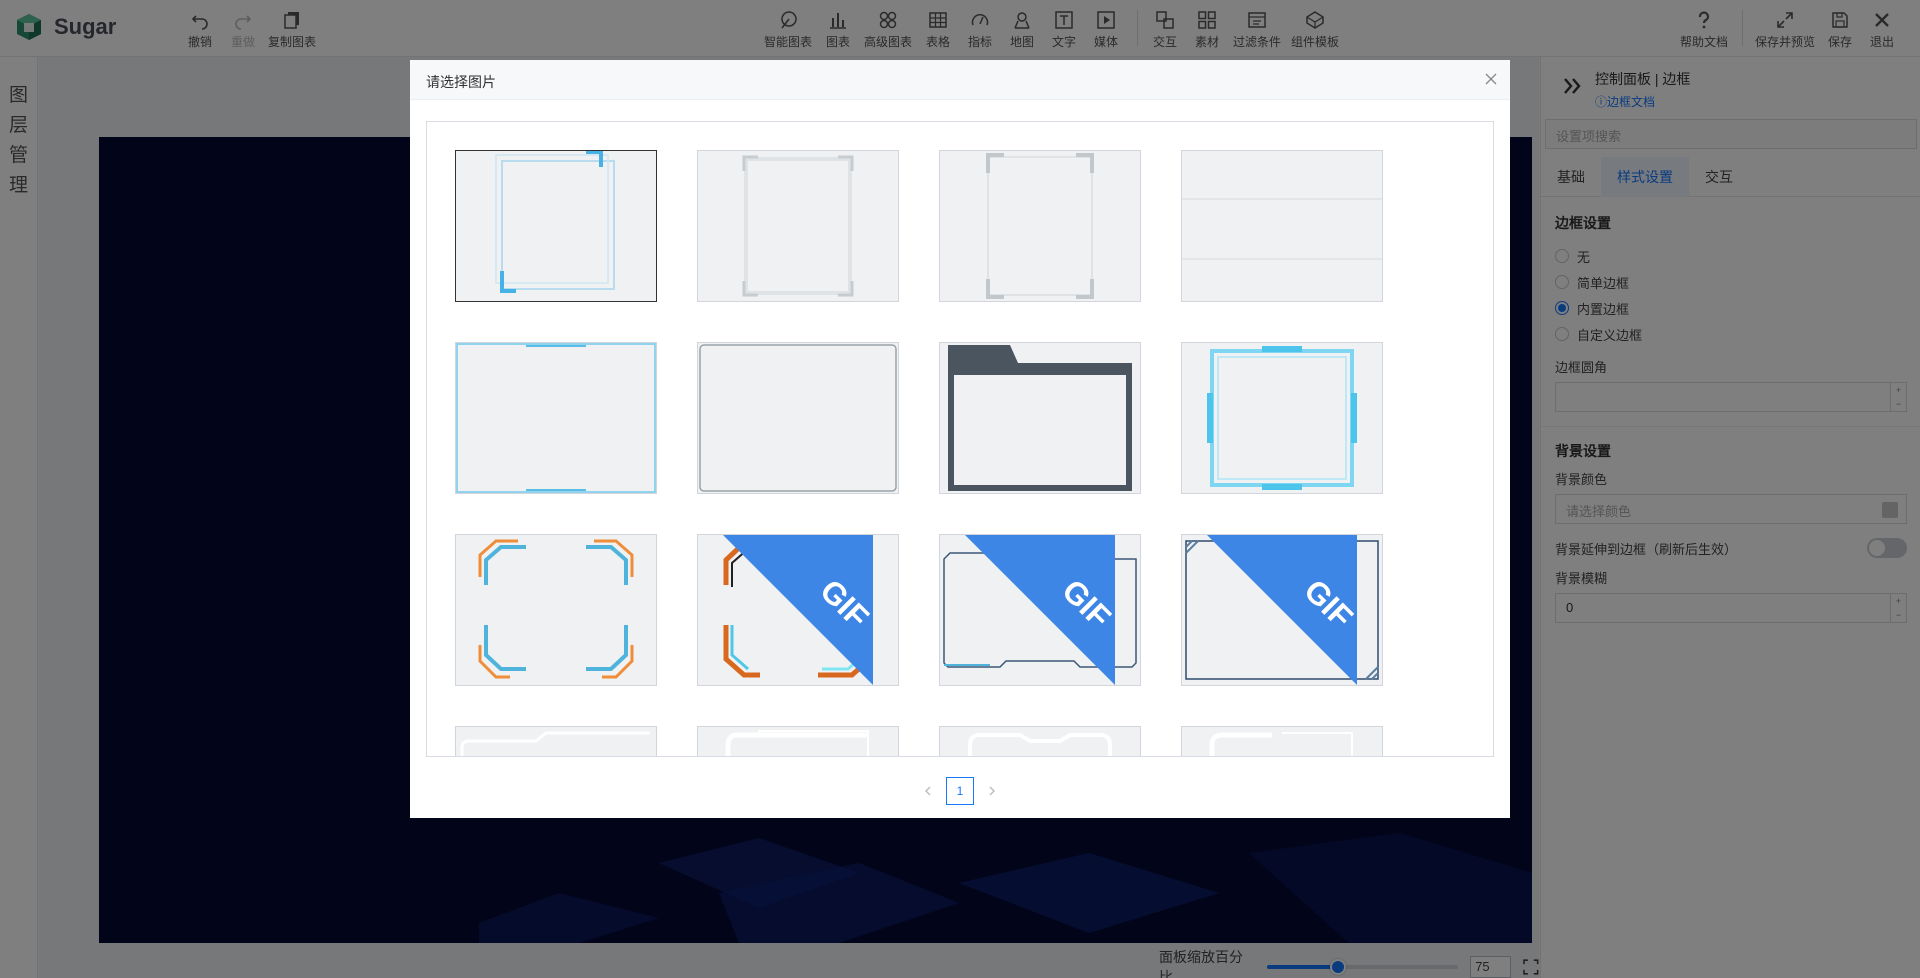  I want to click on pagination: 1, so click(960, 791).